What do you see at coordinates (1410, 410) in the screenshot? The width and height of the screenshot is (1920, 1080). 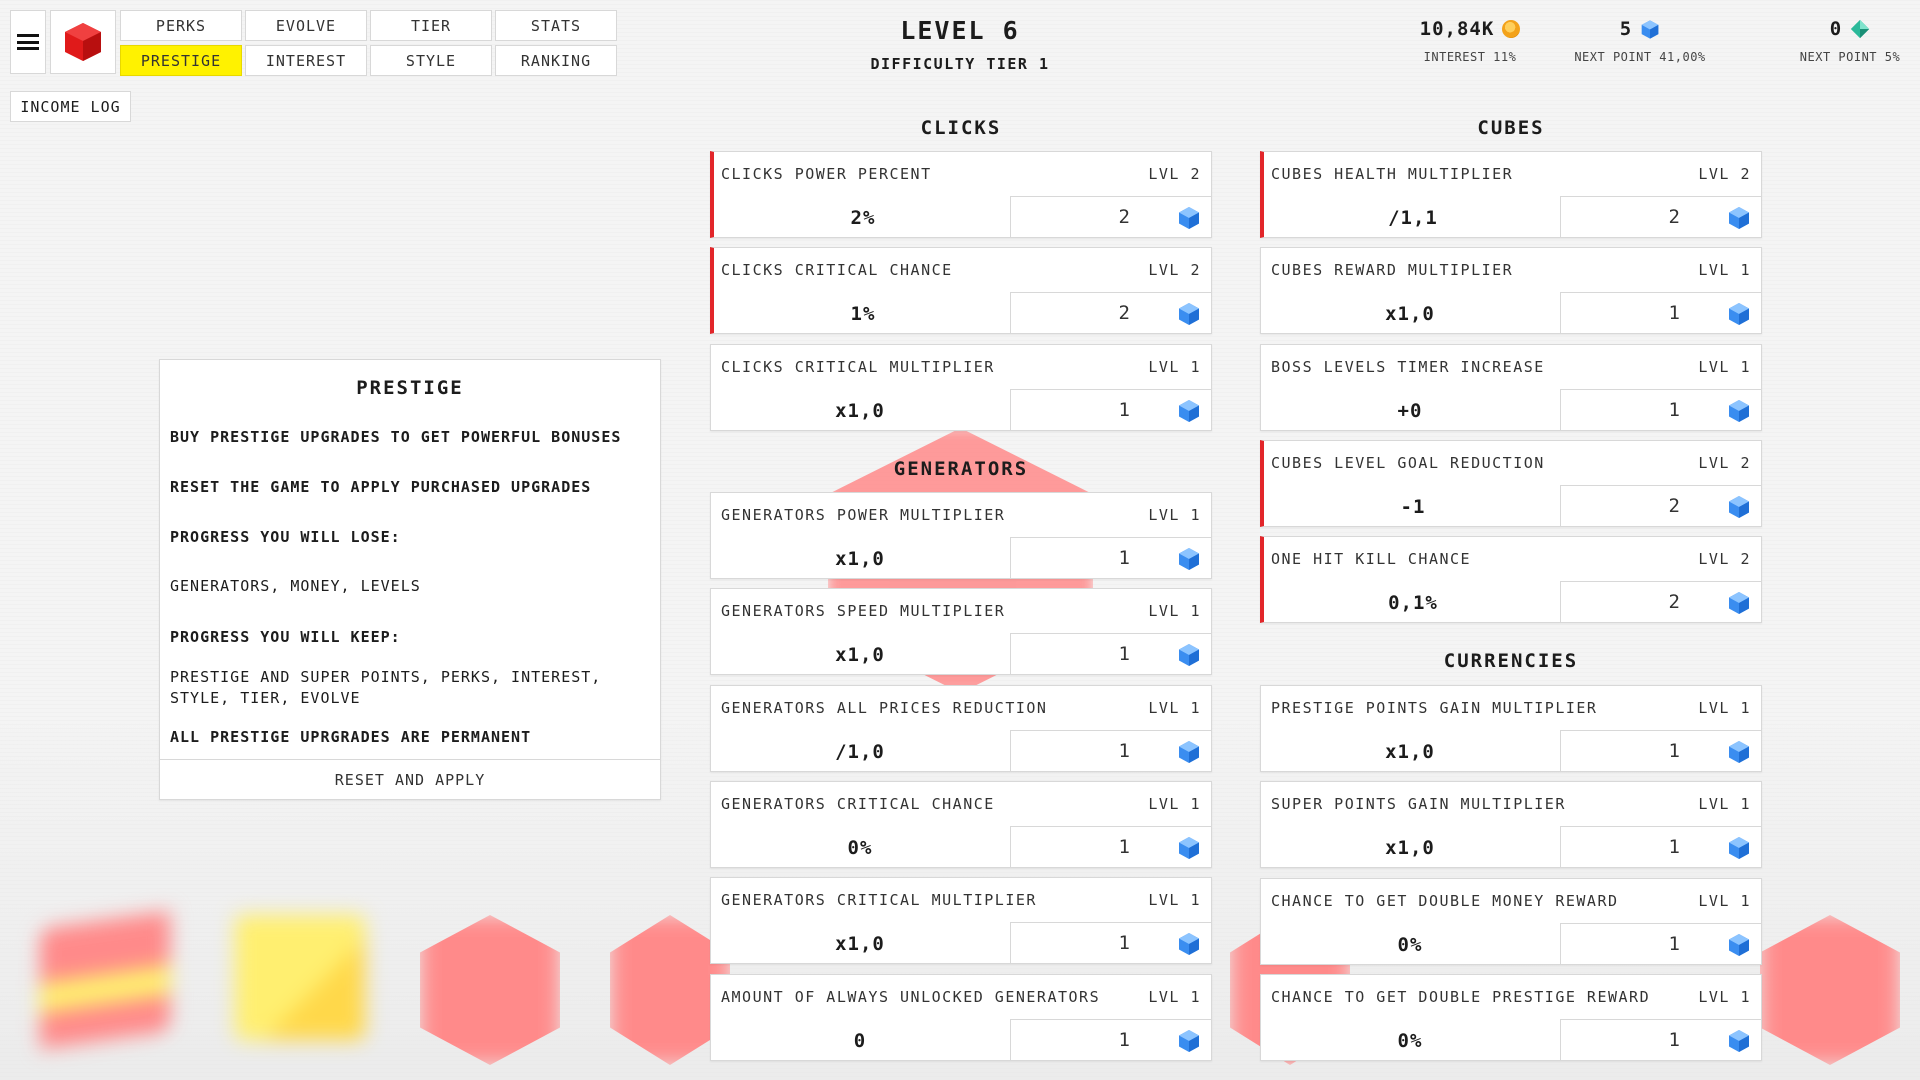 I see `upgrade-value: +0` at bounding box center [1410, 410].